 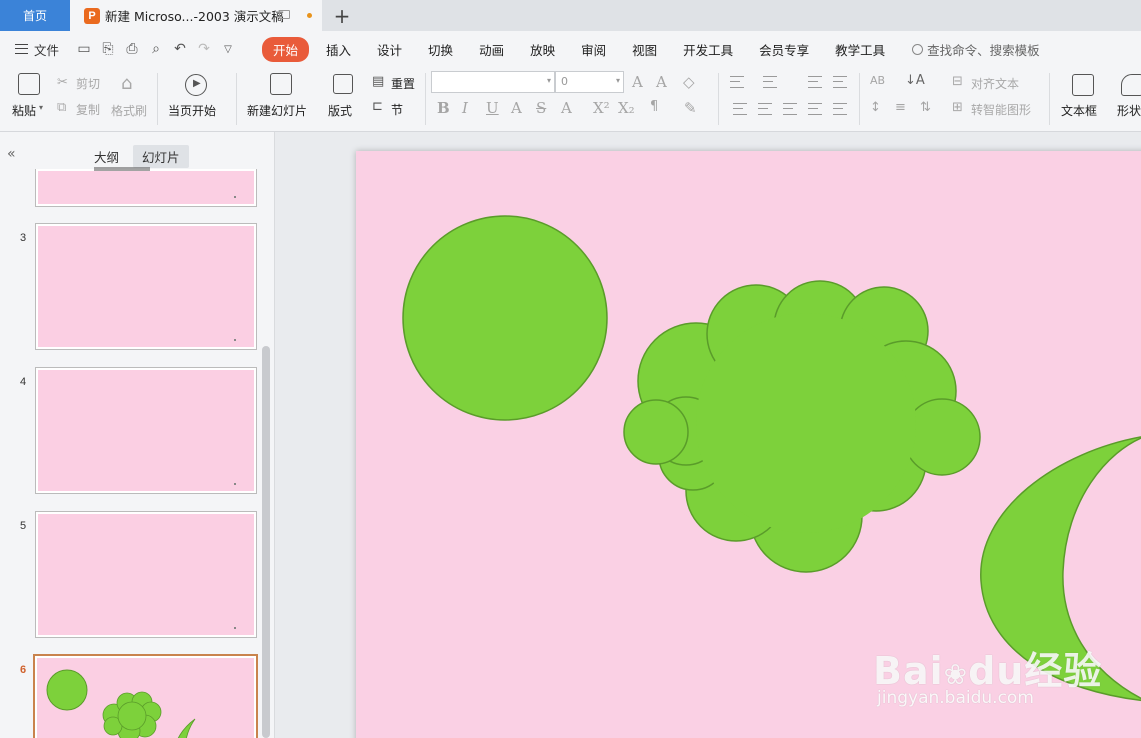 I want to click on justify-icon, so click(x=815, y=109).